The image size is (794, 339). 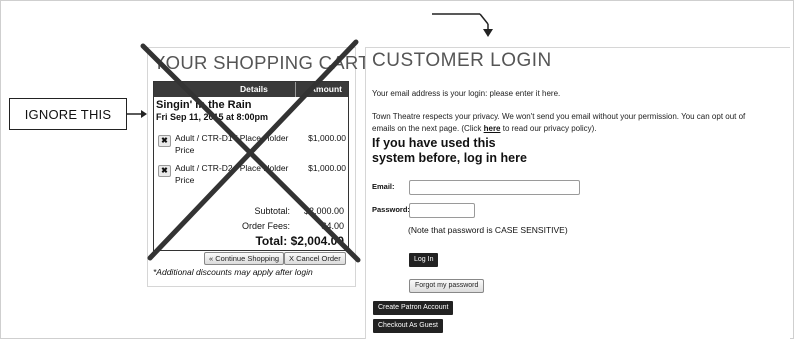 I want to click on cart-title: YOUR SHOPPING CART, so click(x=261, y=62).